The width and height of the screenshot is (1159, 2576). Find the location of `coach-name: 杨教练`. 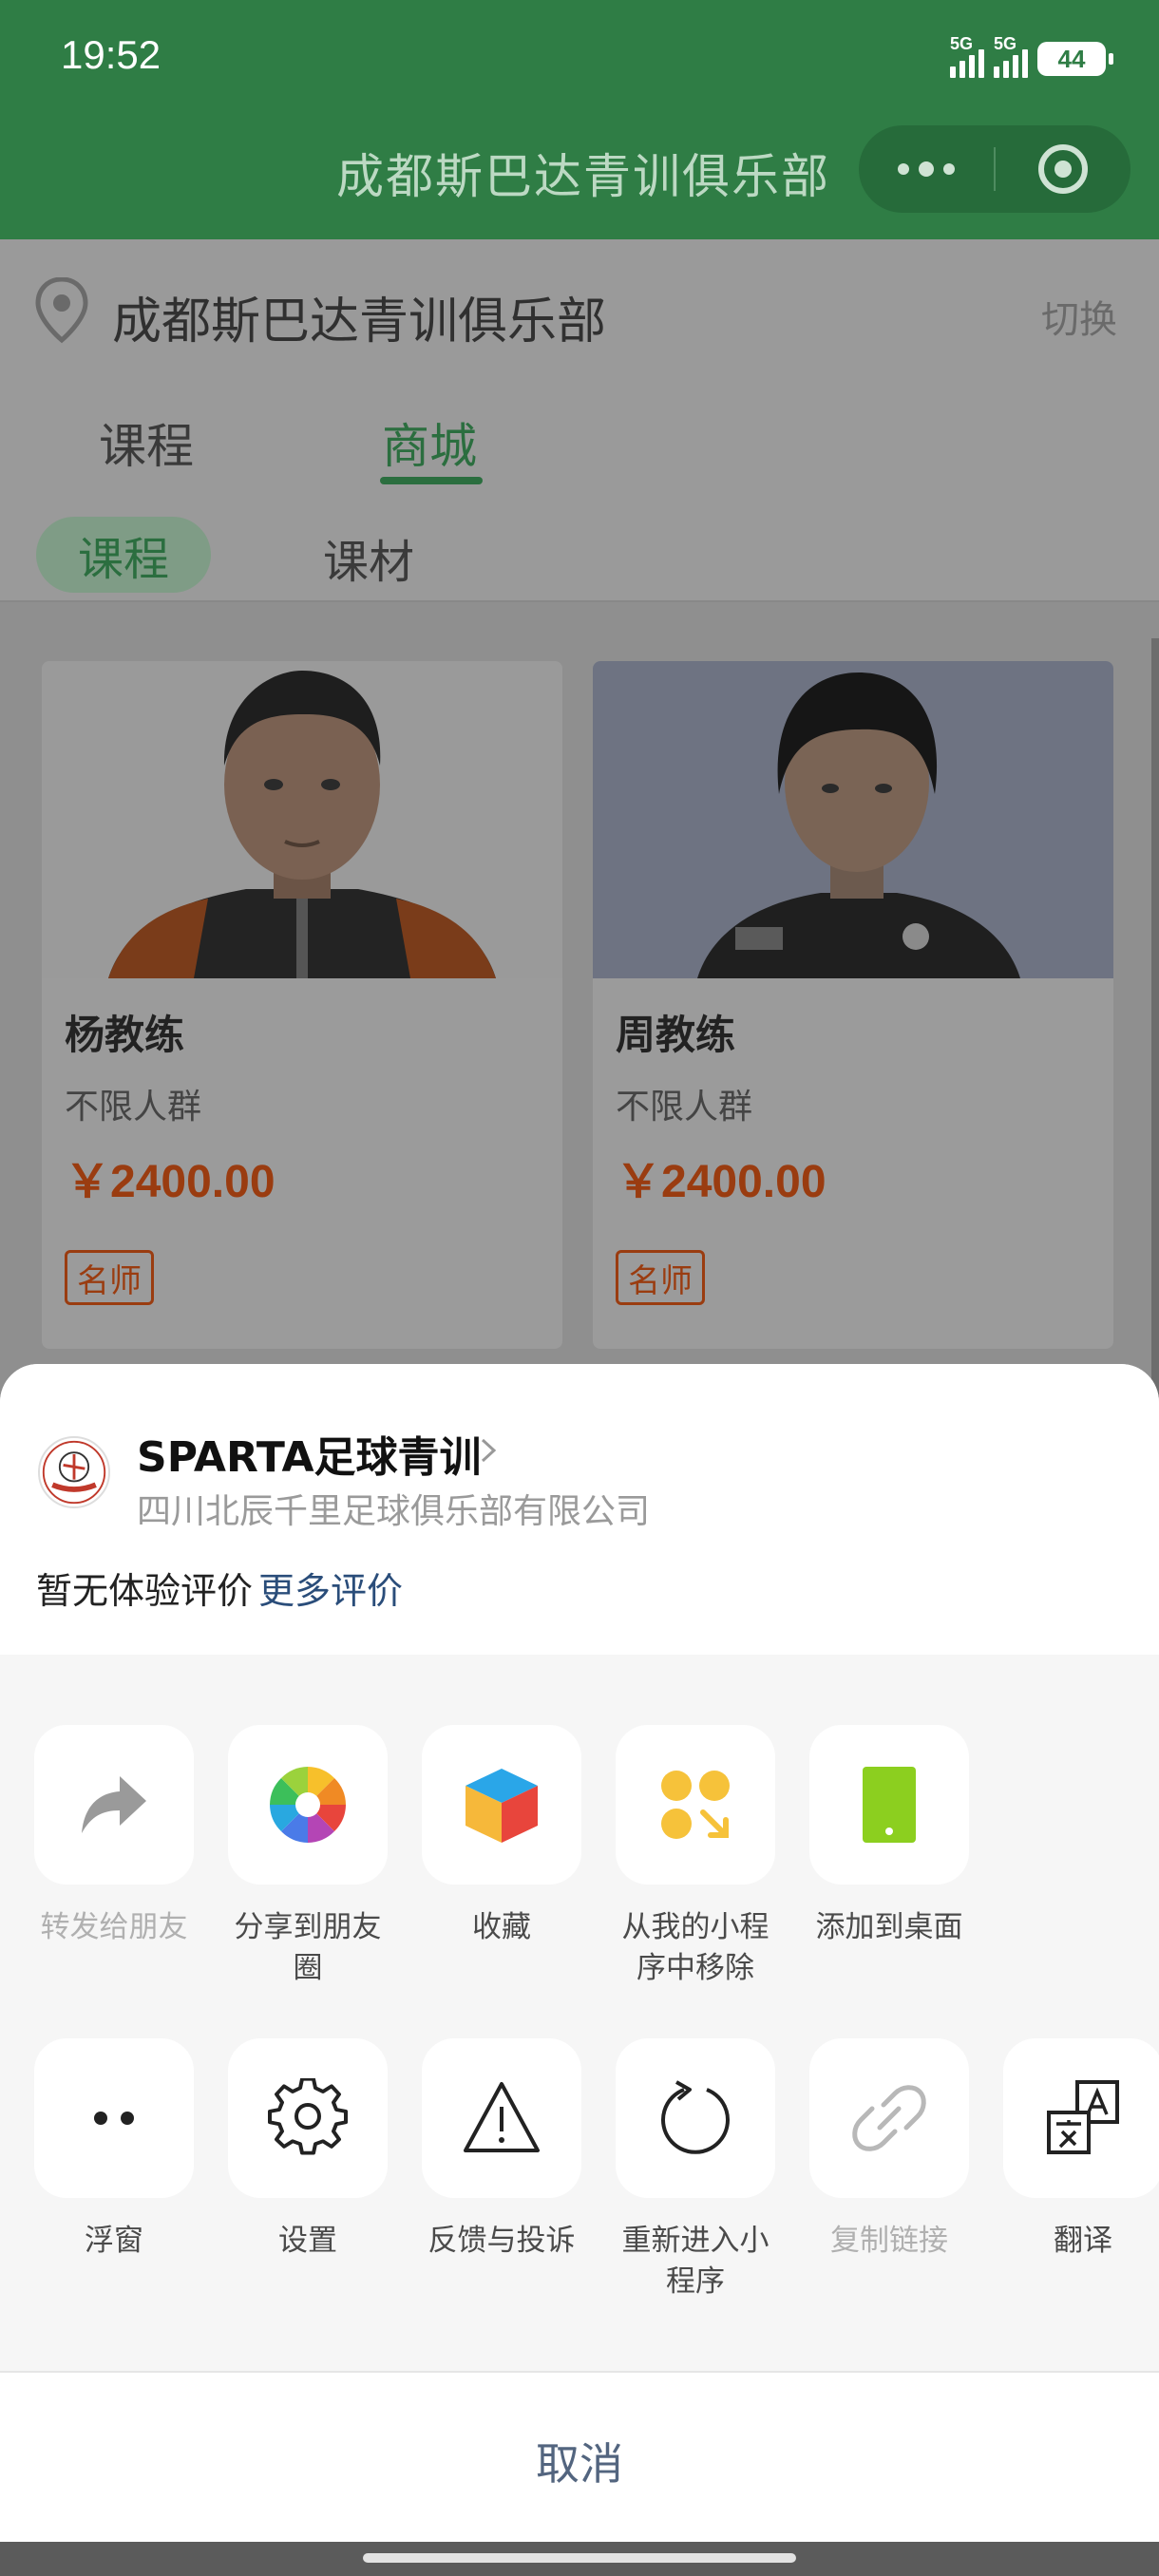

coach-name: 杨教练 is located at coordinates (125, 1035).